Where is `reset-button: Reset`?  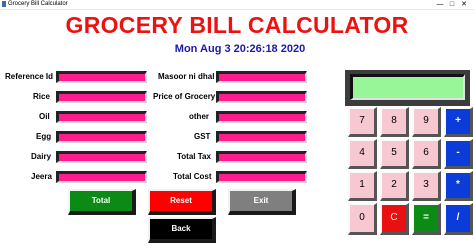 reset-button: Reset is located at coordinates (182, 202).